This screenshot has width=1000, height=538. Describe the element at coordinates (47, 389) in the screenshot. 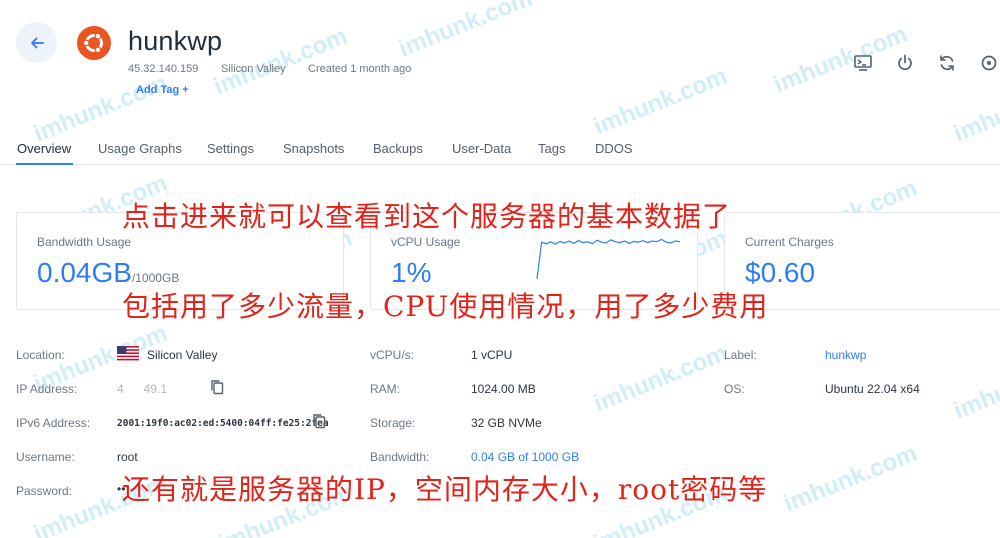

I see `ip-address-label: IP Address:` at that location.